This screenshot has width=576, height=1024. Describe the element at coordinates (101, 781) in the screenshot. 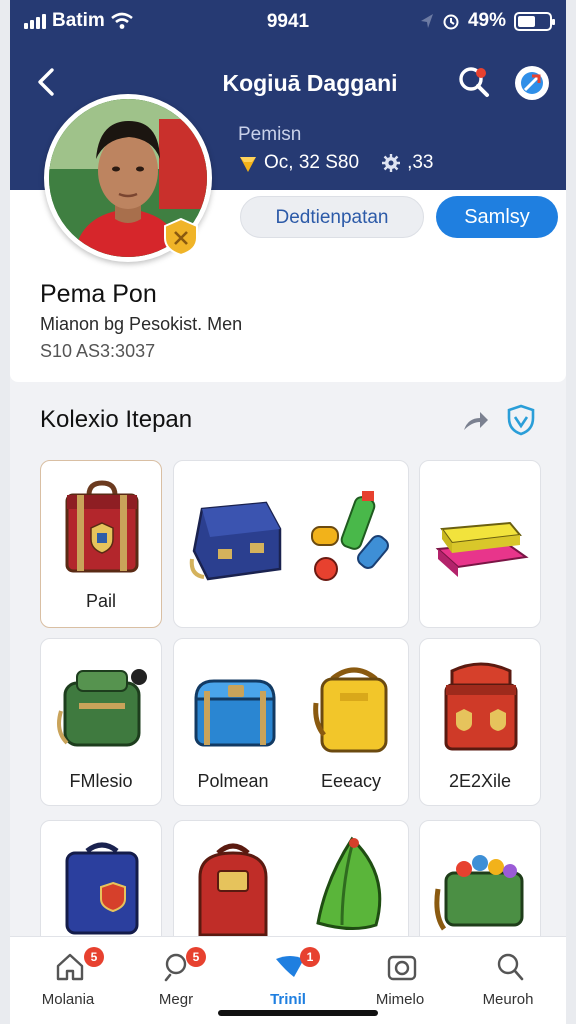

I see `item-label: FMlesio` at that location.